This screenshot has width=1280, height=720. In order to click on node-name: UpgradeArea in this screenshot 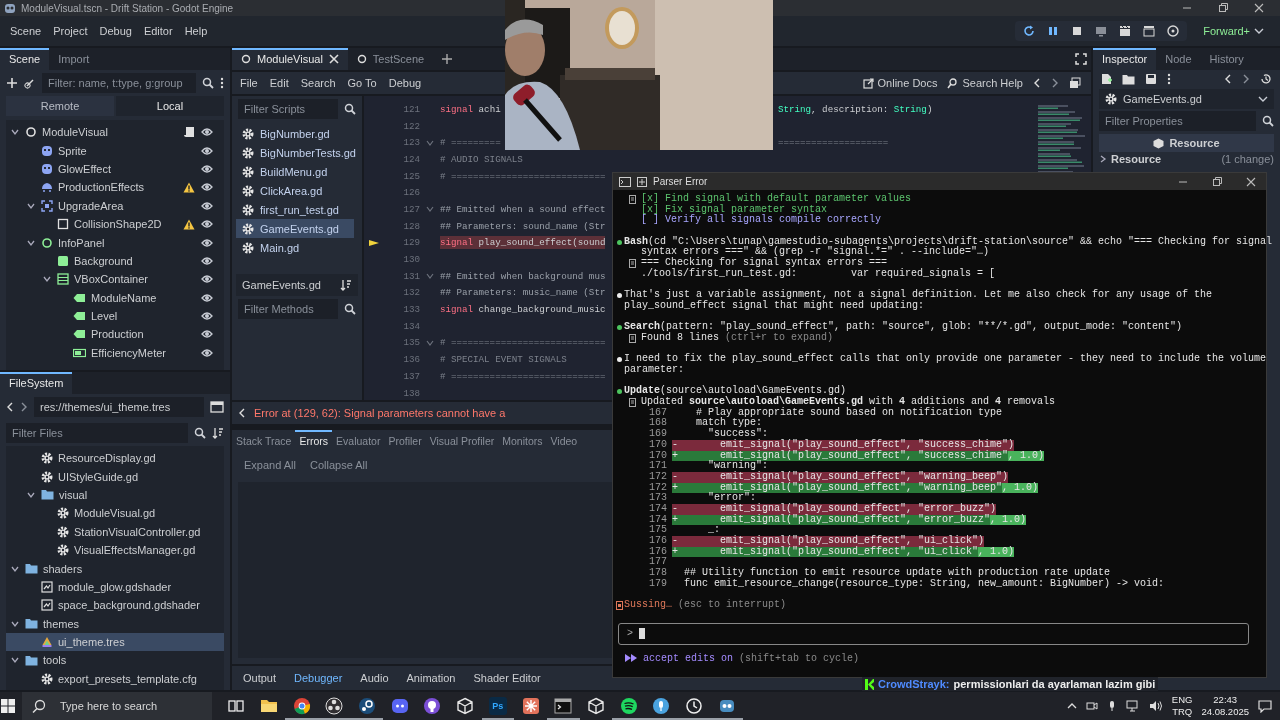, I will do `click(126, 205)`.